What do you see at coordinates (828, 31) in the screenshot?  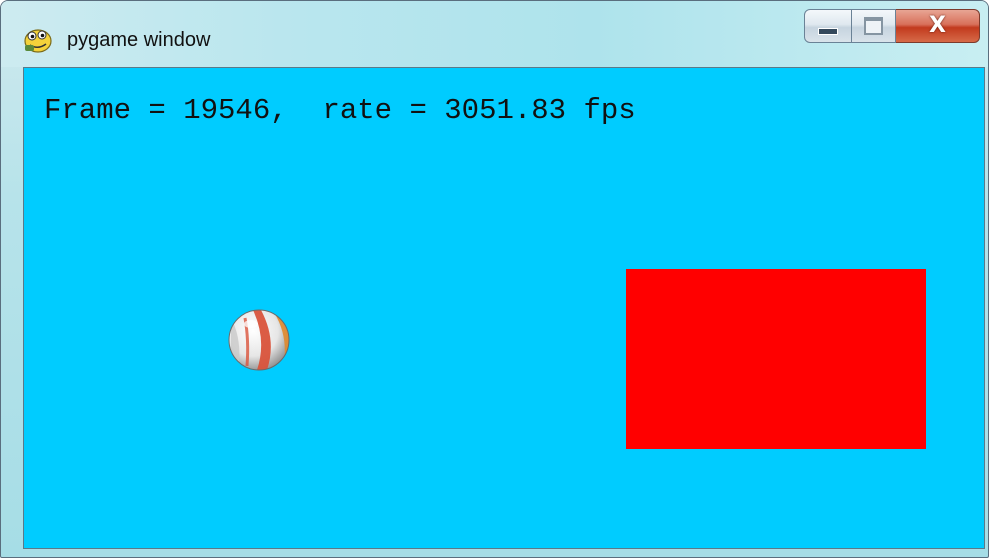 I see `minimize-icon` at bounding box center [828, 31].